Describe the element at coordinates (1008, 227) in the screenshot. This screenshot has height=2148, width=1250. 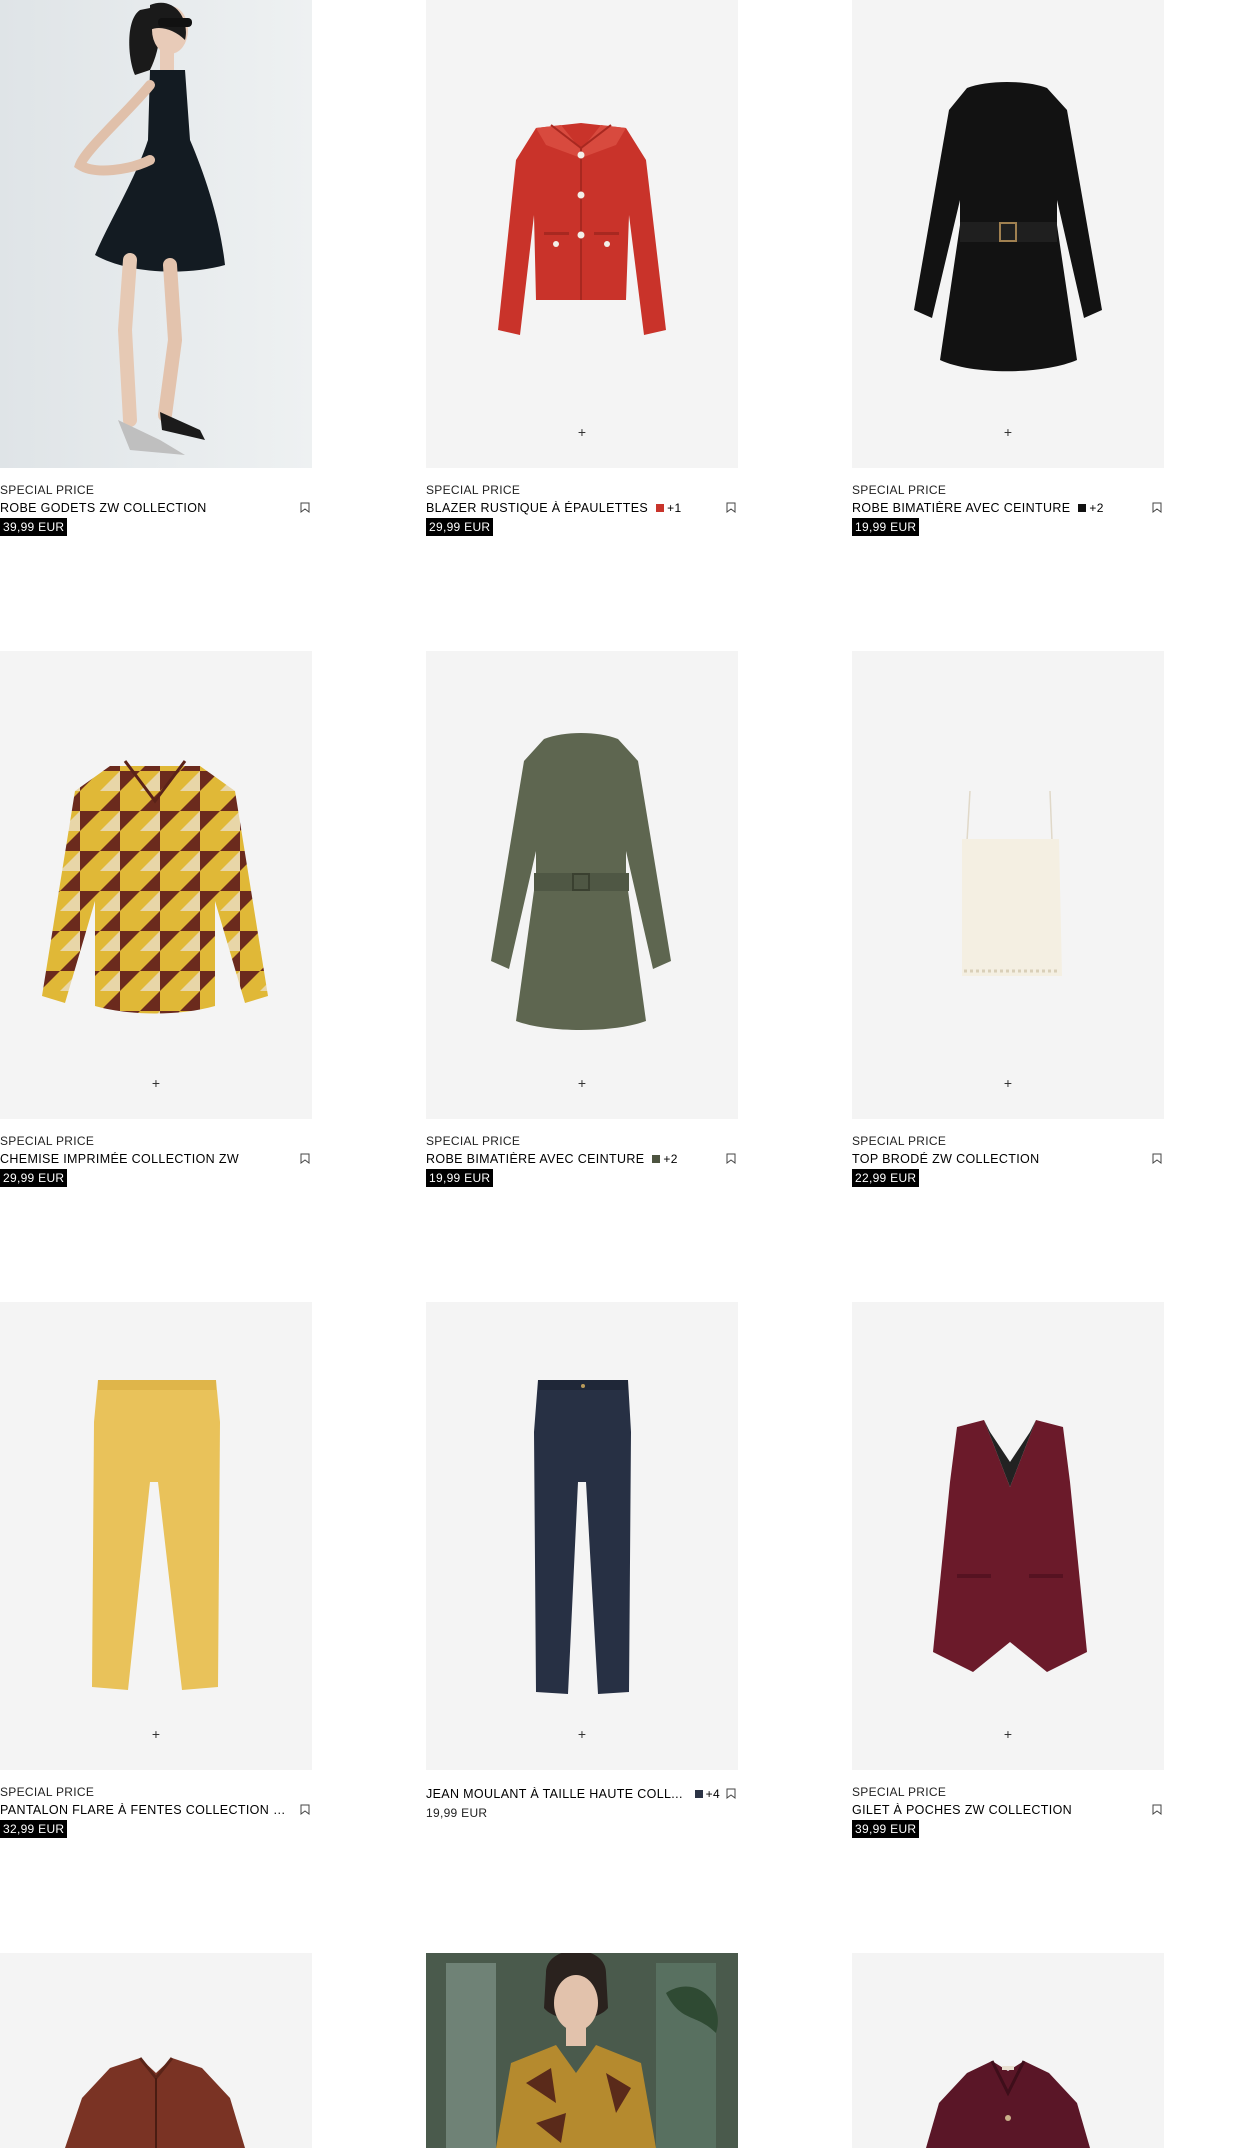
I see `black-belted-dress` at that location.